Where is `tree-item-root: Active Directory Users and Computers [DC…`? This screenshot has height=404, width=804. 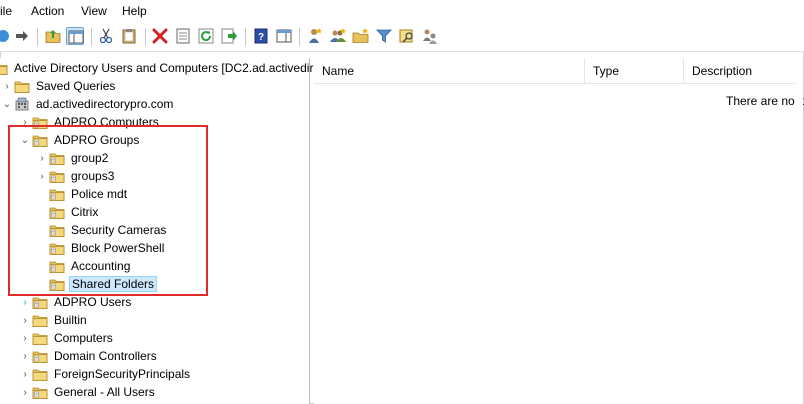 tree-item-root: Active Directory Users and Computers [DC… is located at coordinates (157, 68).